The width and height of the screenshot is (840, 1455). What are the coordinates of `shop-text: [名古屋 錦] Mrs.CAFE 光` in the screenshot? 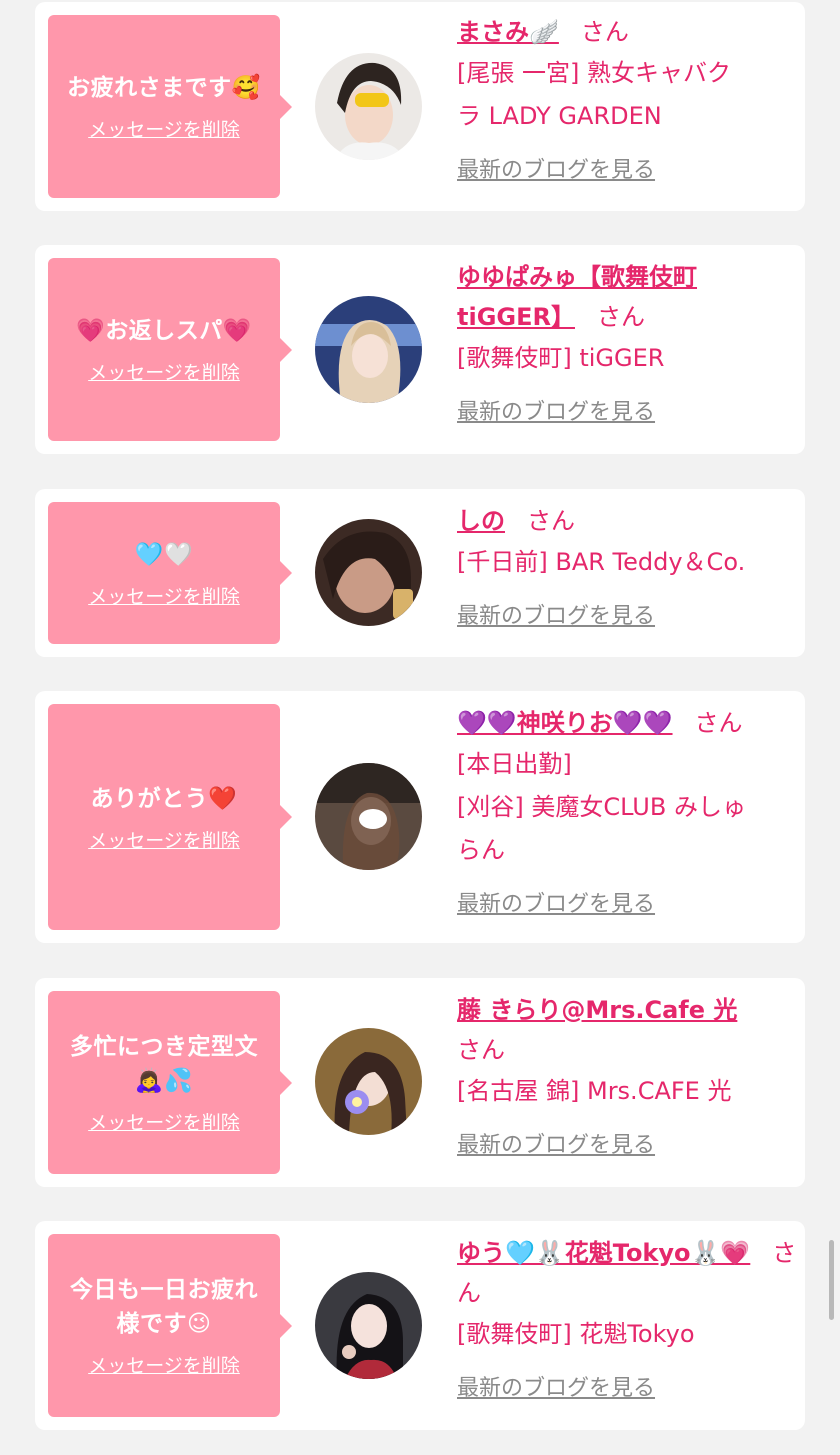 It's located at (594, 1091).